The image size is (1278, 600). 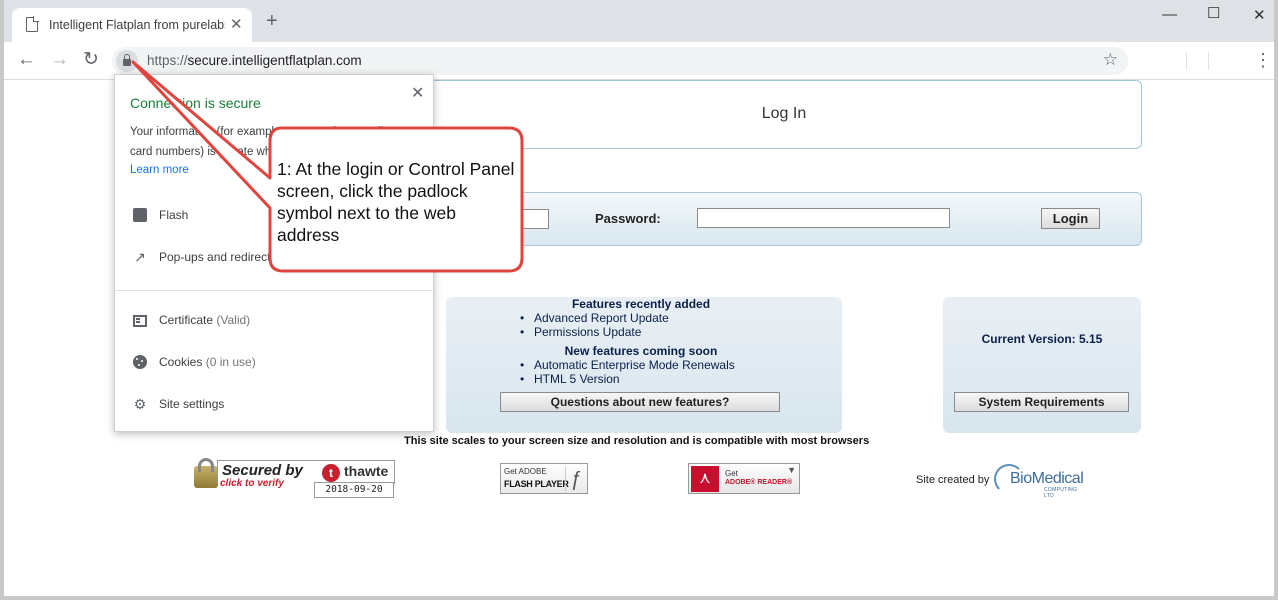 I want to click on certificate-icon, so click(x=140, y=320).